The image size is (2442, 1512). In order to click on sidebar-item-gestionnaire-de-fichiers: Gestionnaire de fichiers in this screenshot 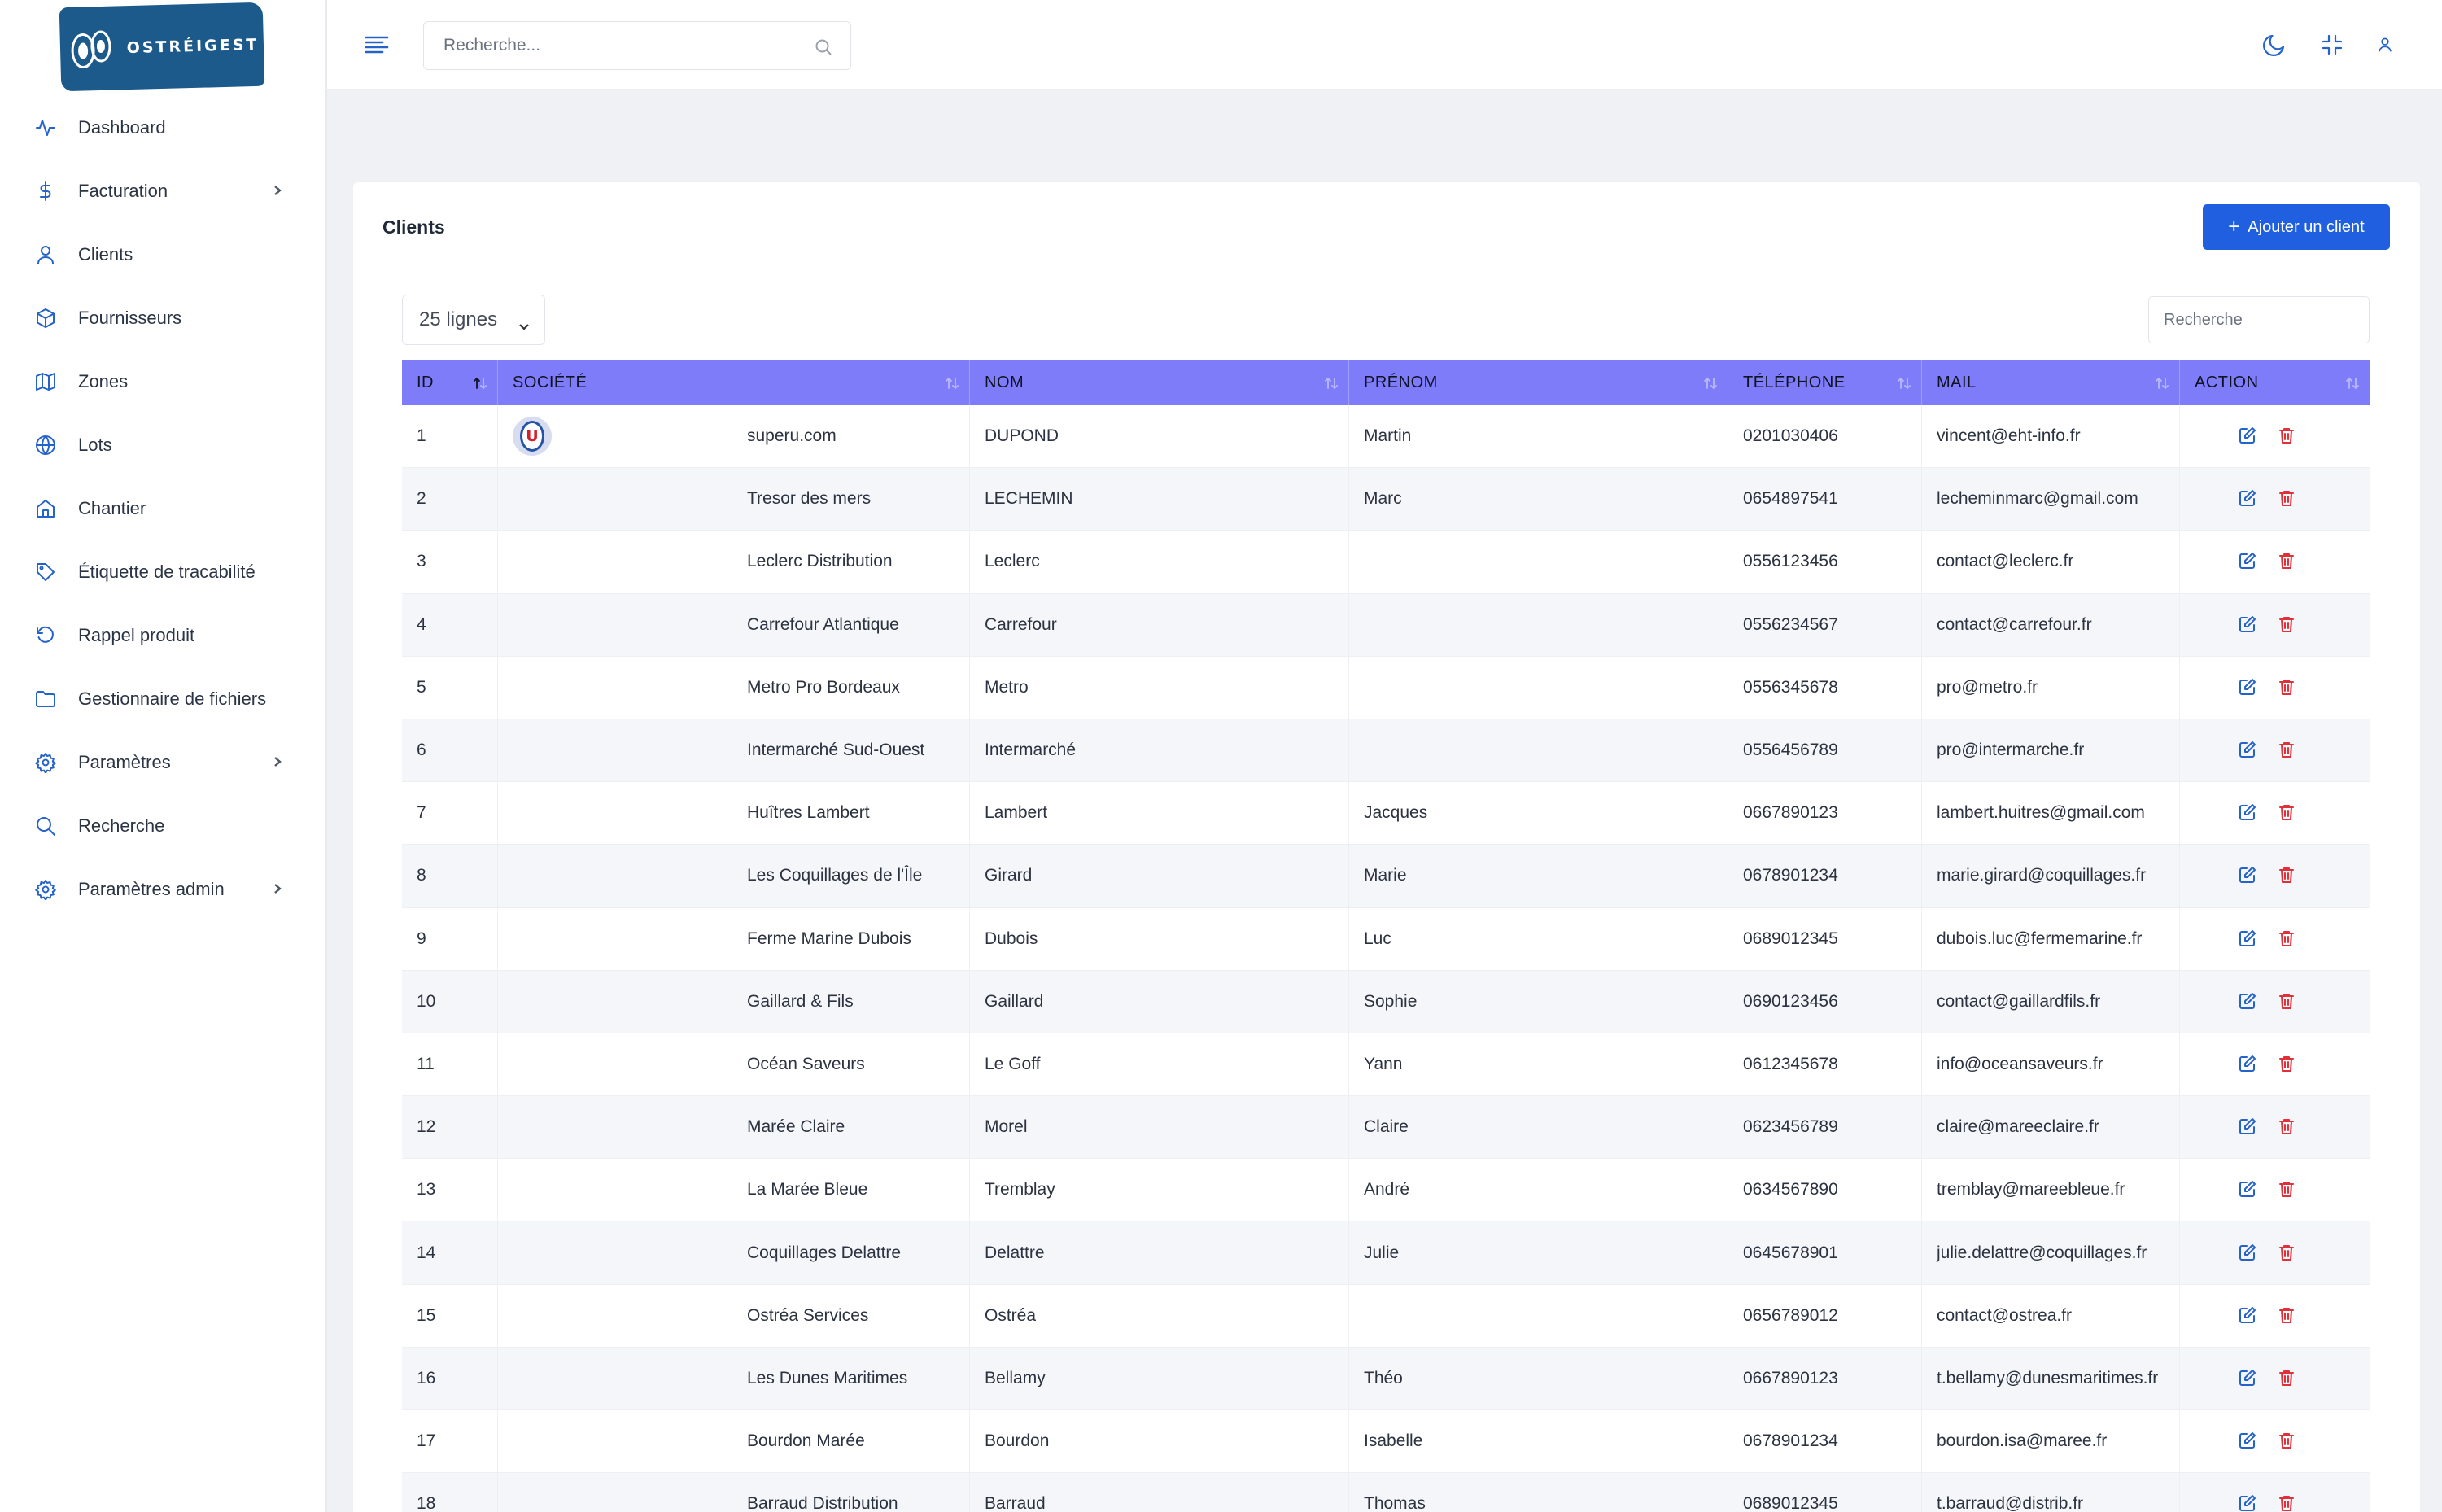, I will do `click(162, 699)`.